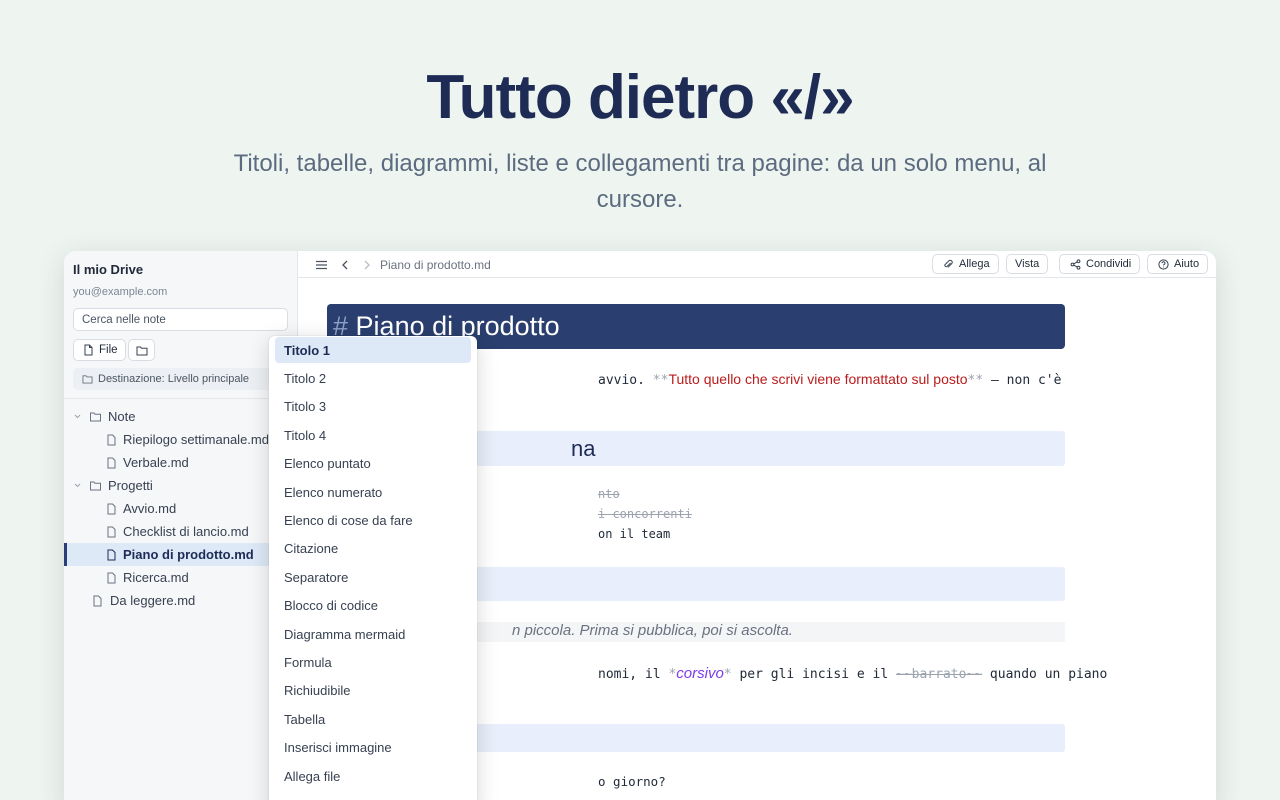  Describe the element at coordinates (373, 492) in the screenshot. I see `slash-menu-item: Elenco numerato` at that location.